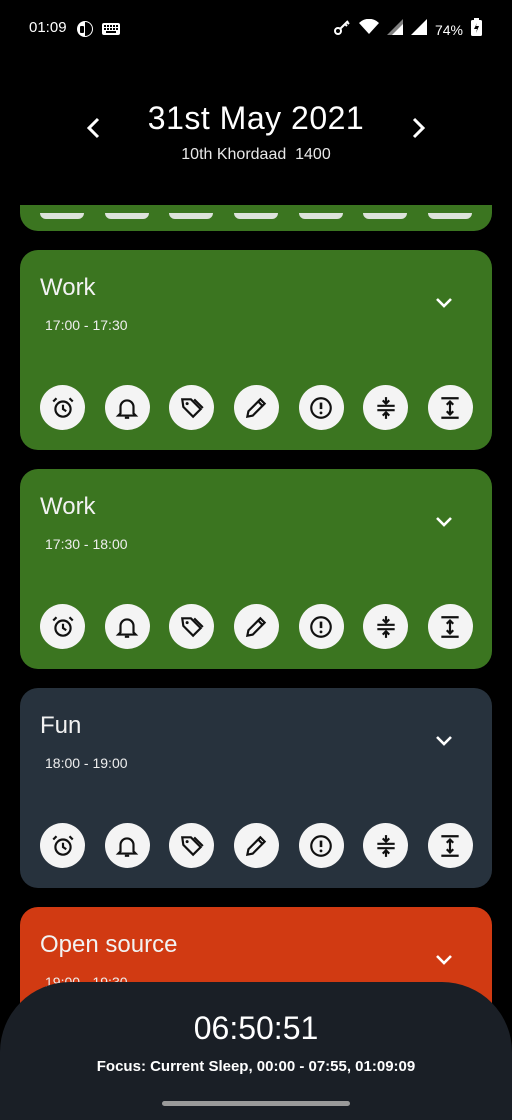 The width and height of the screenshot is (512, 1120). I want to click on status-right-icons: 74%, so click(407, 29).